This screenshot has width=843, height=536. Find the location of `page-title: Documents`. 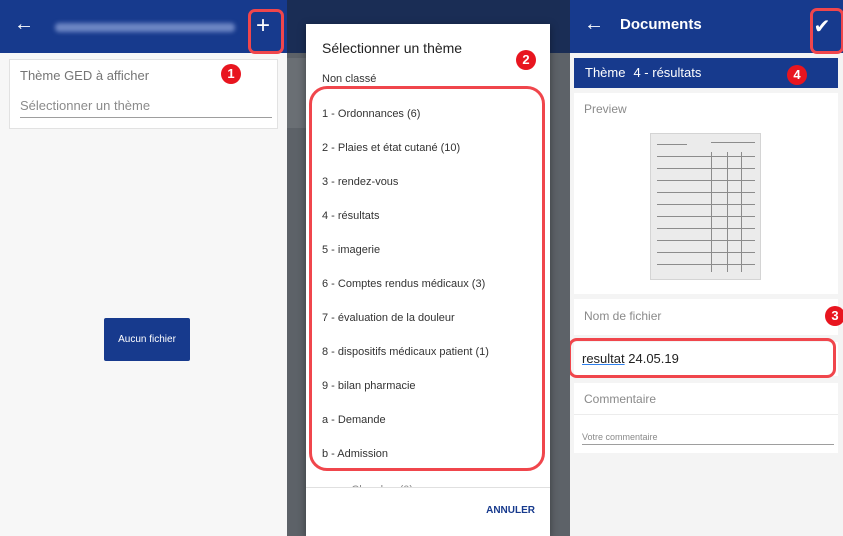

page-title: Documents is located at coordinates (661, 24).